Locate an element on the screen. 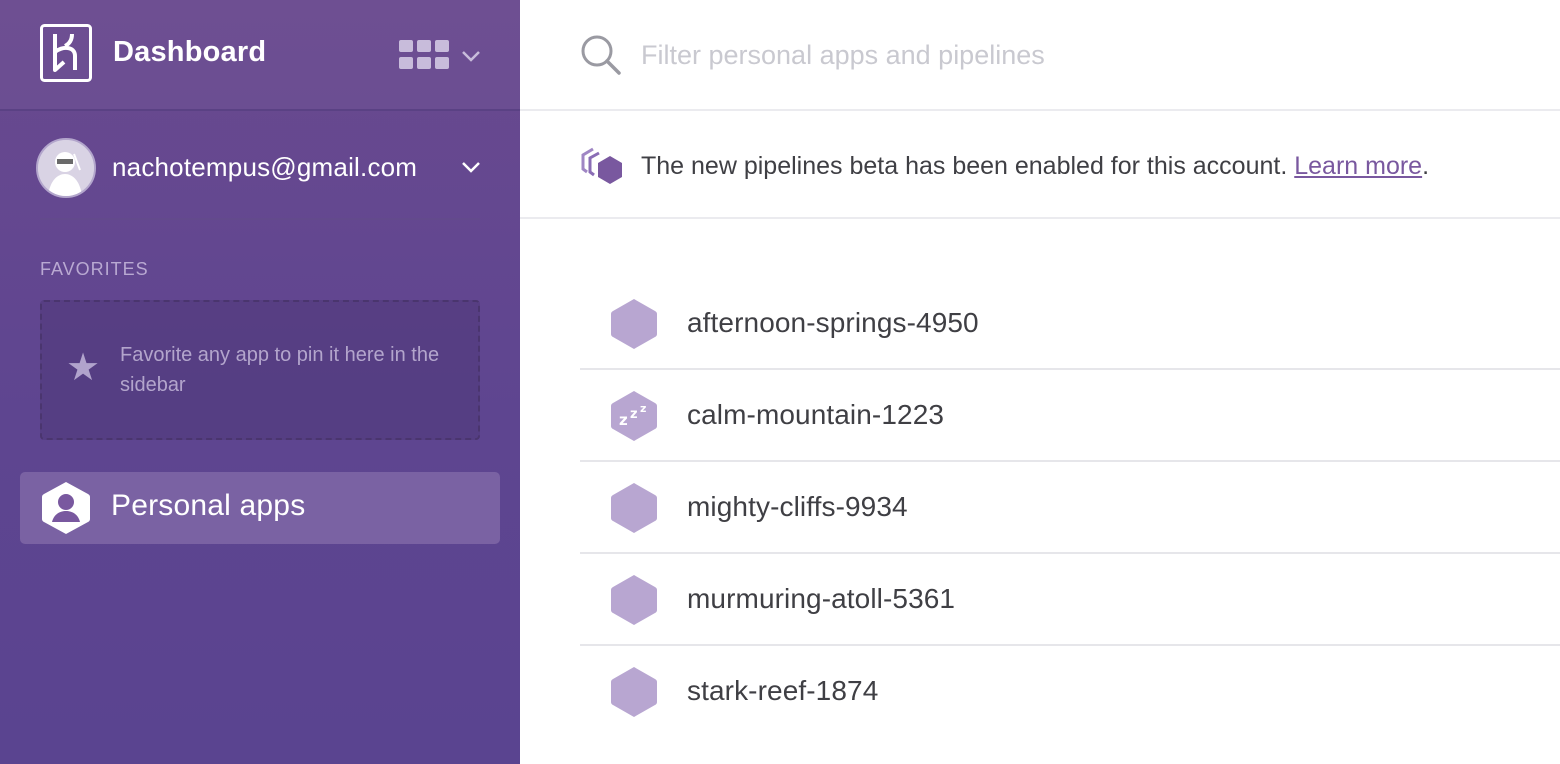 Image resolution: width=1560 pixels, height=764 pixels. search-icon is located at coordinates (601, 55).